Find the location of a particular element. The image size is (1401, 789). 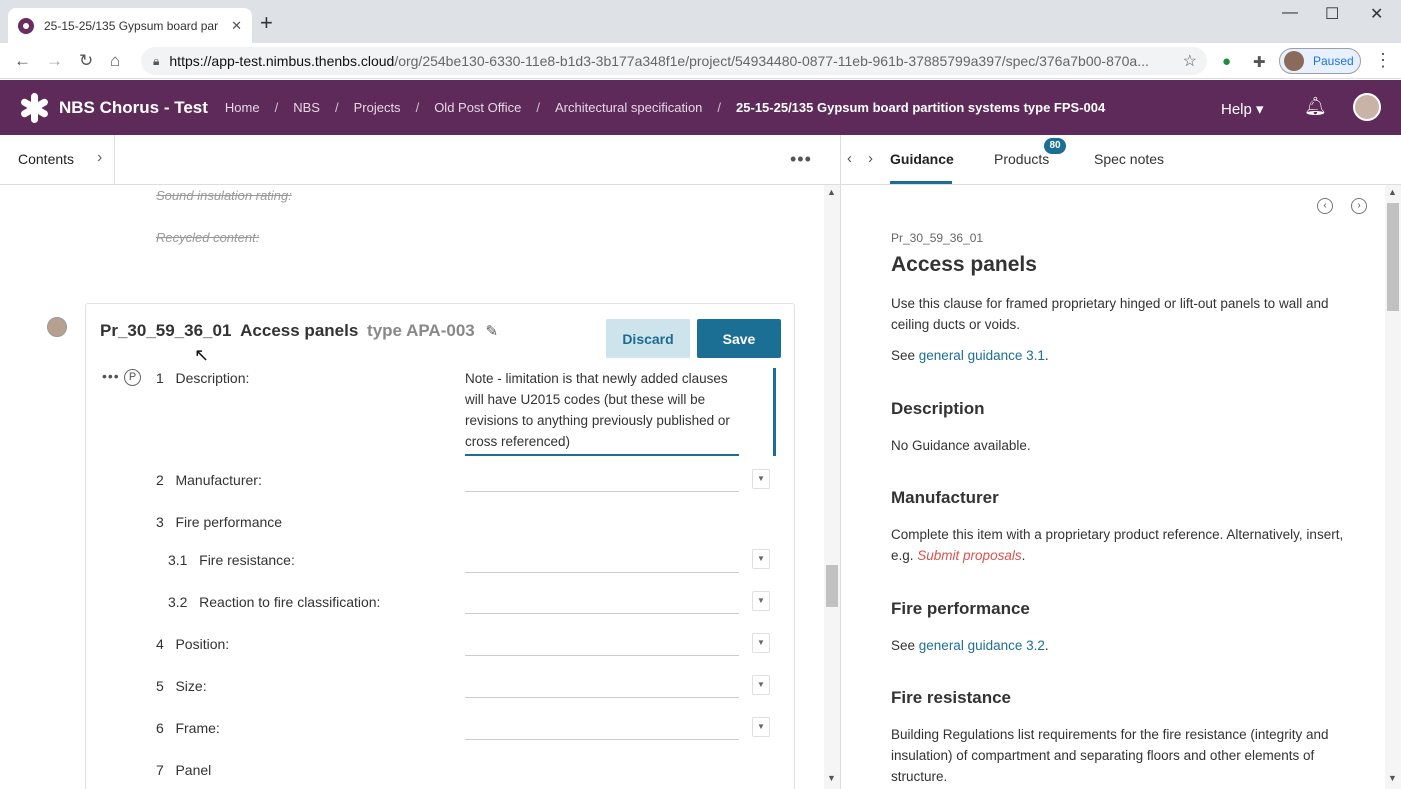

clause-type: type APA-003 is located at coordinates (421, 330).